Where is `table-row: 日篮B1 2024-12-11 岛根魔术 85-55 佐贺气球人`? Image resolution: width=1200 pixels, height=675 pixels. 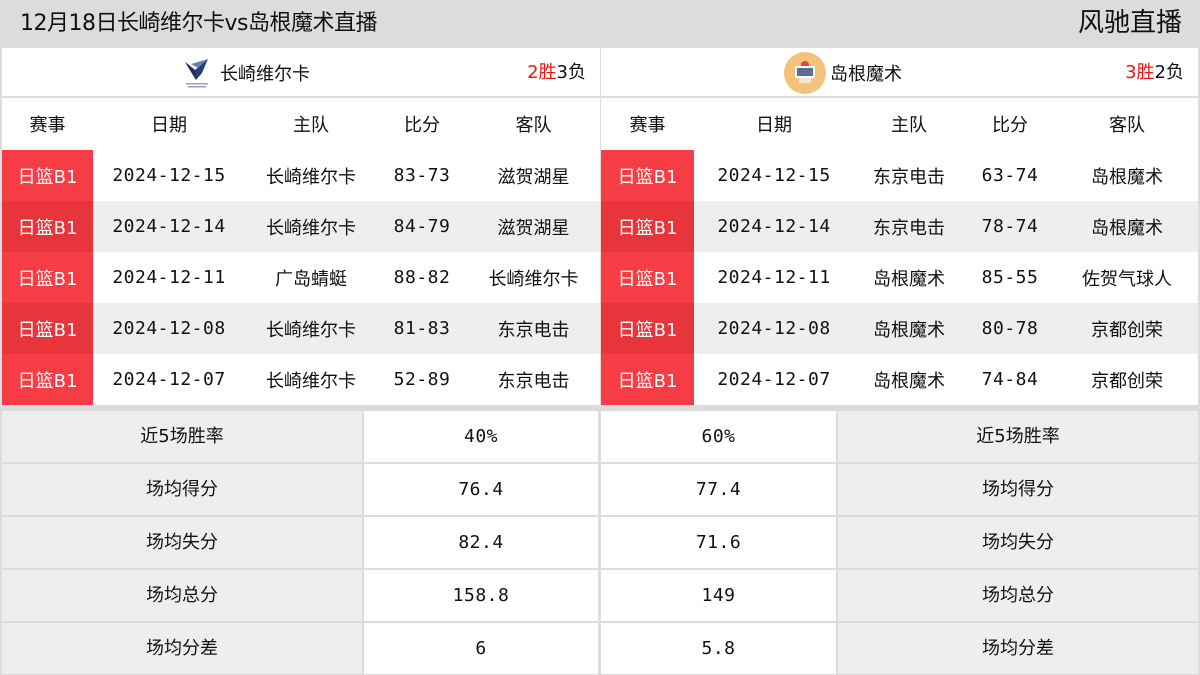
table-row: 日篮B1 2024-12-11 岛根魔术 85-55 佐贺气球人 is located at coordinates (899, 277).